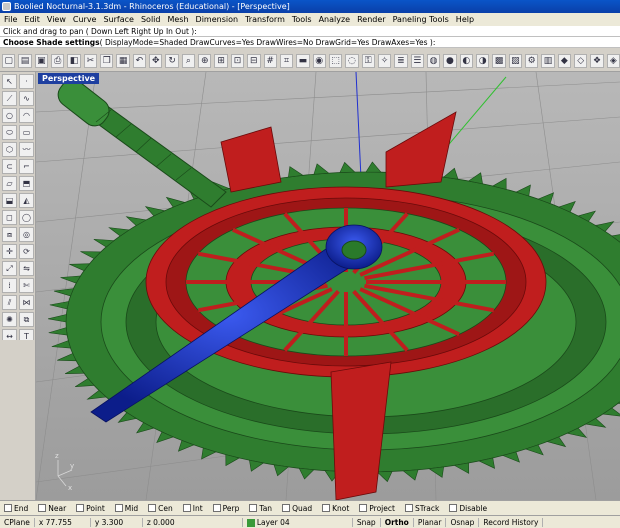 Image resolution: width=620 pixels, height=528 pixels. Describe the element at coordinates (90, 508) in the screenshot. I see `osnap-point: Point` at that location.